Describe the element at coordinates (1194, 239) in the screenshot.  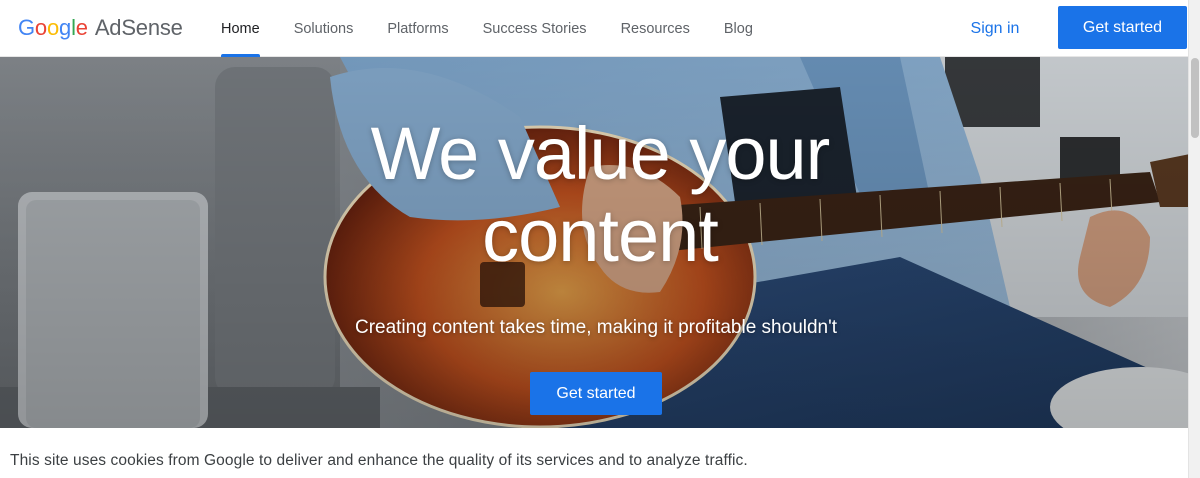
I see `page-scrollbar` at that location.